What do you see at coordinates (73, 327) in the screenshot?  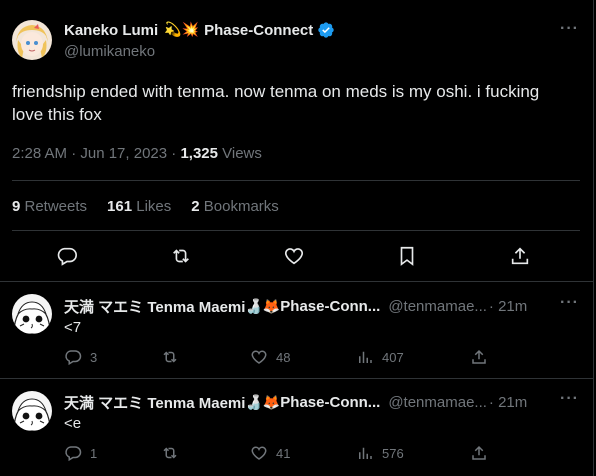 I see `reply-text: <7` at bounding box center [73, 327].